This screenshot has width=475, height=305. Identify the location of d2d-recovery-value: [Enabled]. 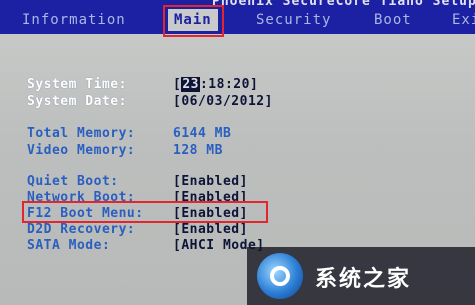
(210, 229).